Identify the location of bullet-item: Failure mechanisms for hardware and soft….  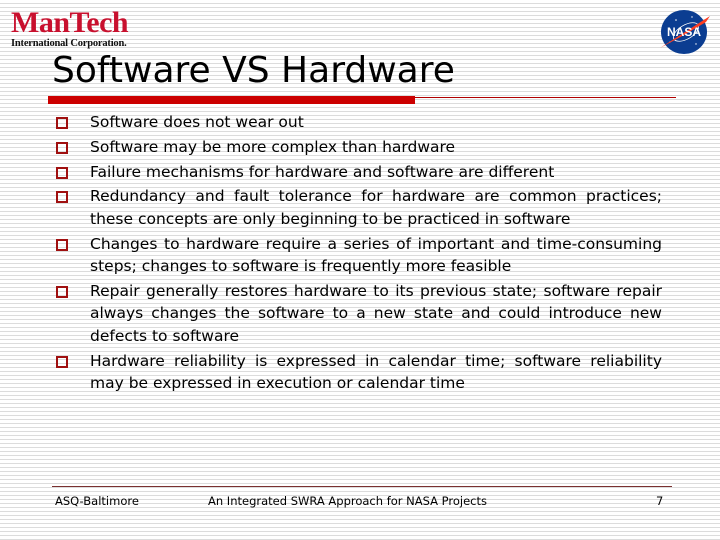
(359, 172).